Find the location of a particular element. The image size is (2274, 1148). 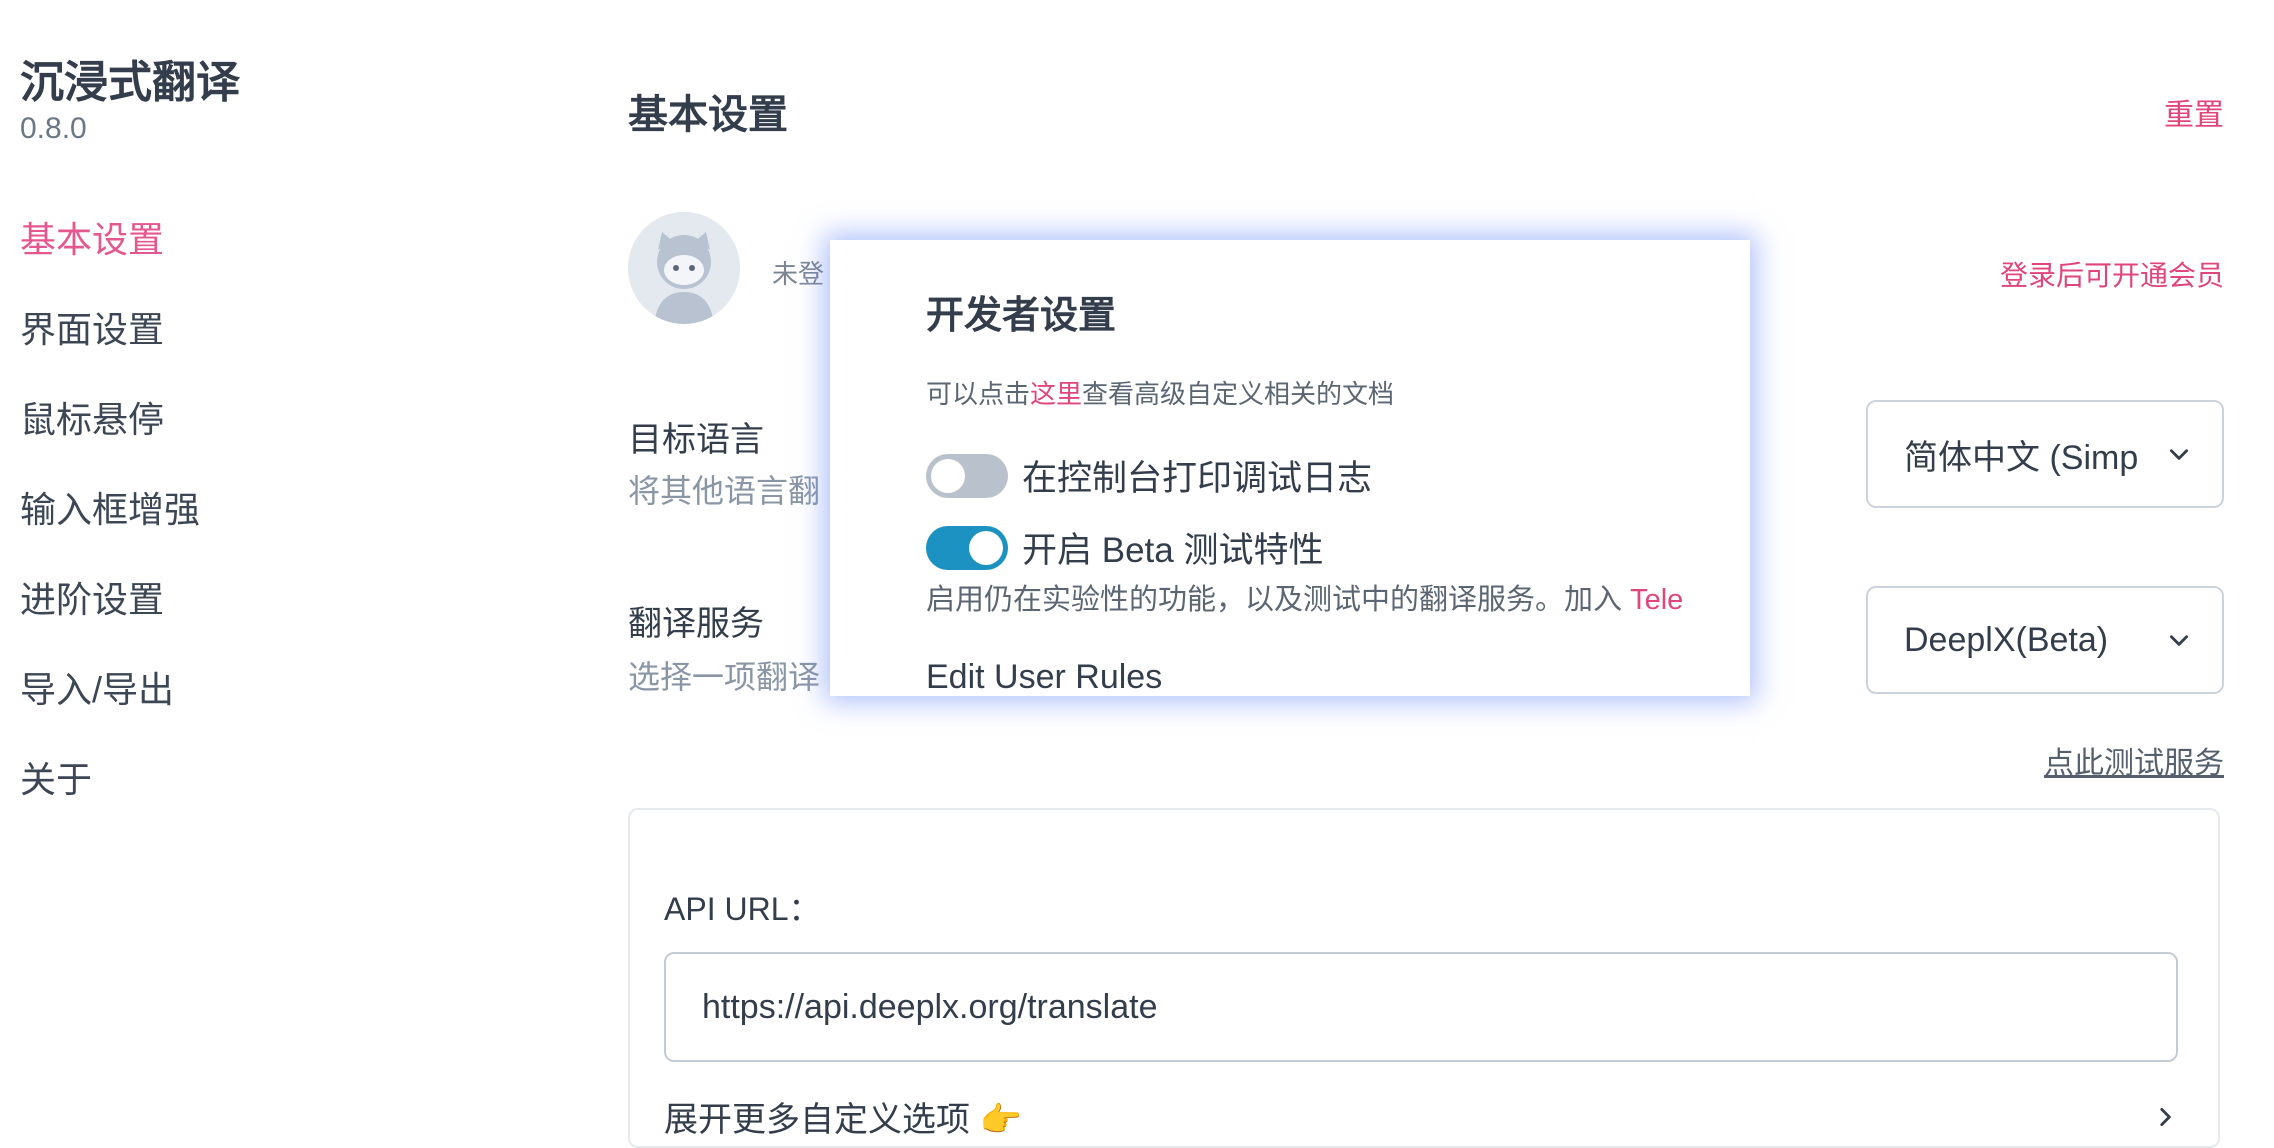

app-version: 0.8.0 is located at coordinates (53, 128).